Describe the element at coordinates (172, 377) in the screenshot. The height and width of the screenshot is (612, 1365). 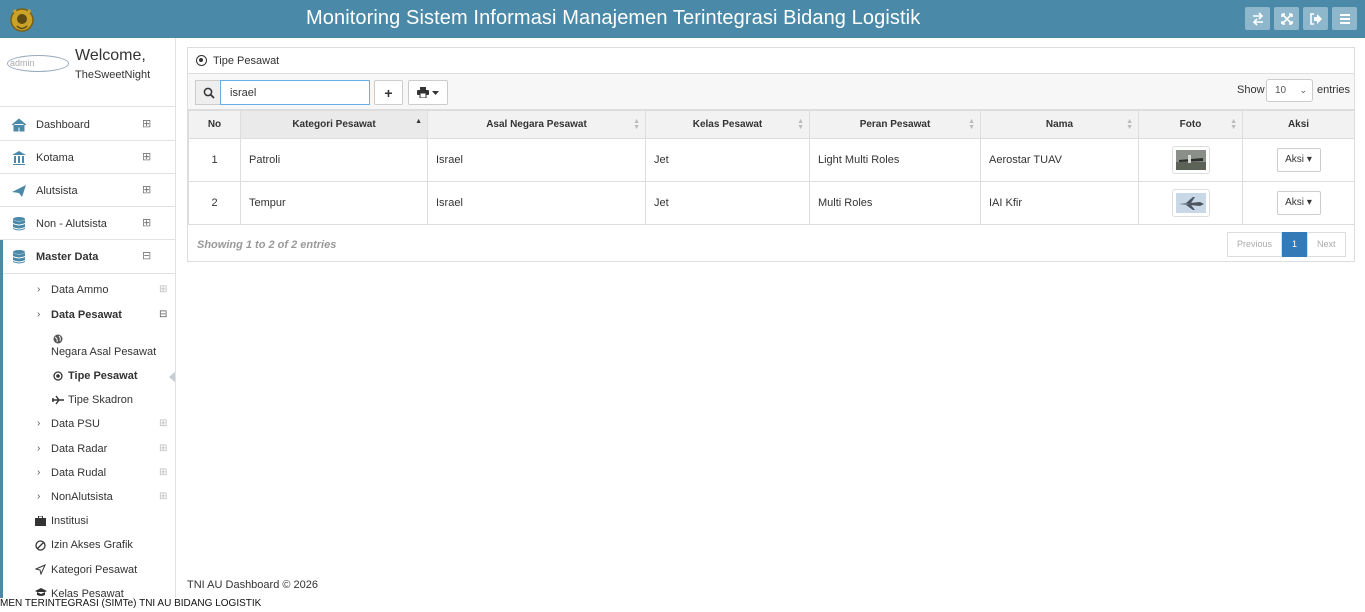
I see `active-indicator` at that location.